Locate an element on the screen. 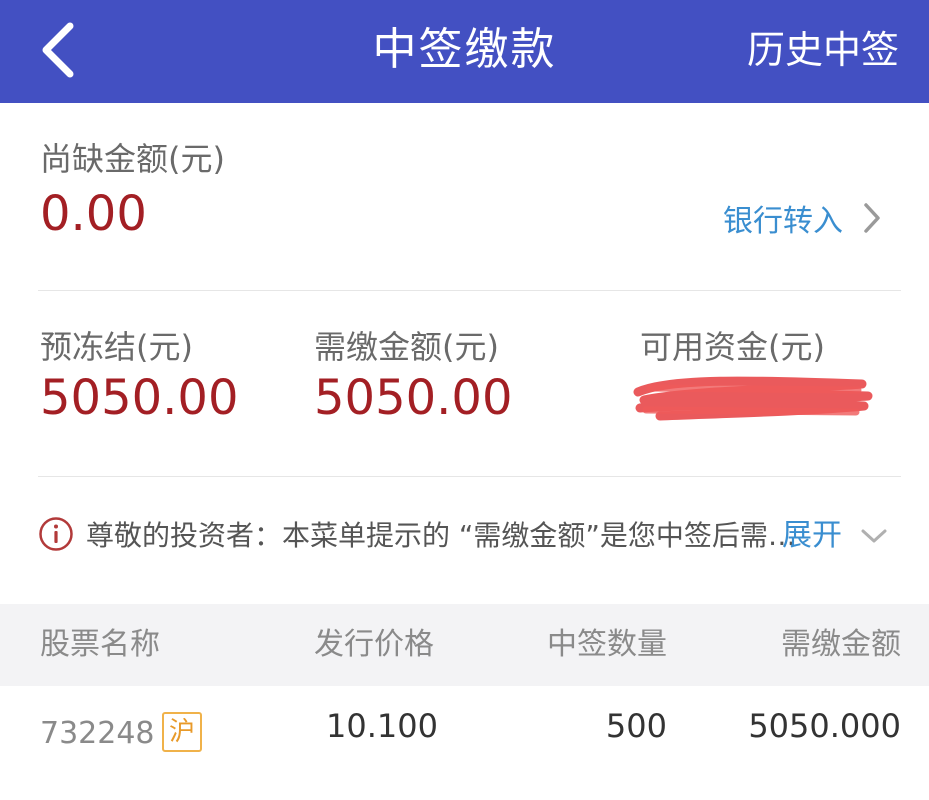 The height and width of the screenshot is (800, 929). column-header-allotted-quantity: 中签数量 is located at coordinates (607, 644).